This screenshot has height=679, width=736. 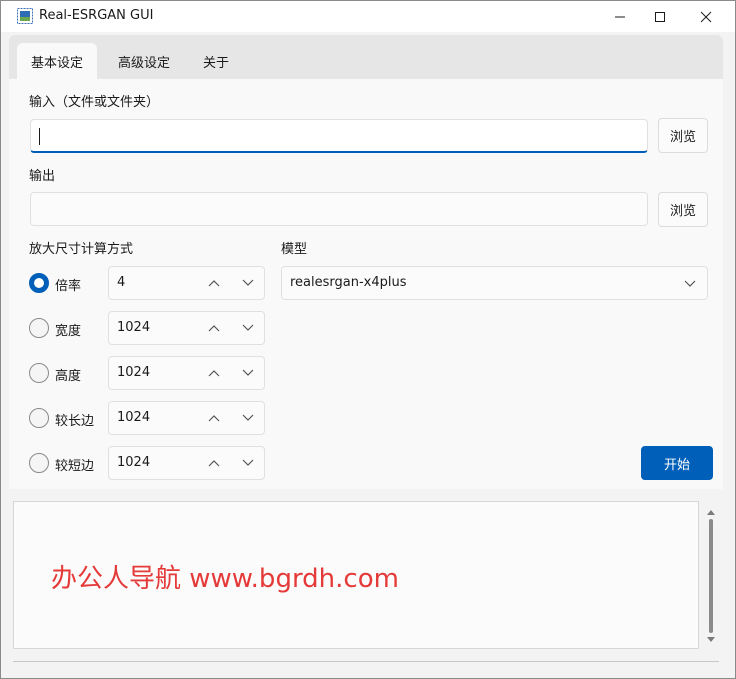 What do you see at coordinates (39, 373) in the screenshot?
I see `radio-scale-height` at bounding box center [39, 373].